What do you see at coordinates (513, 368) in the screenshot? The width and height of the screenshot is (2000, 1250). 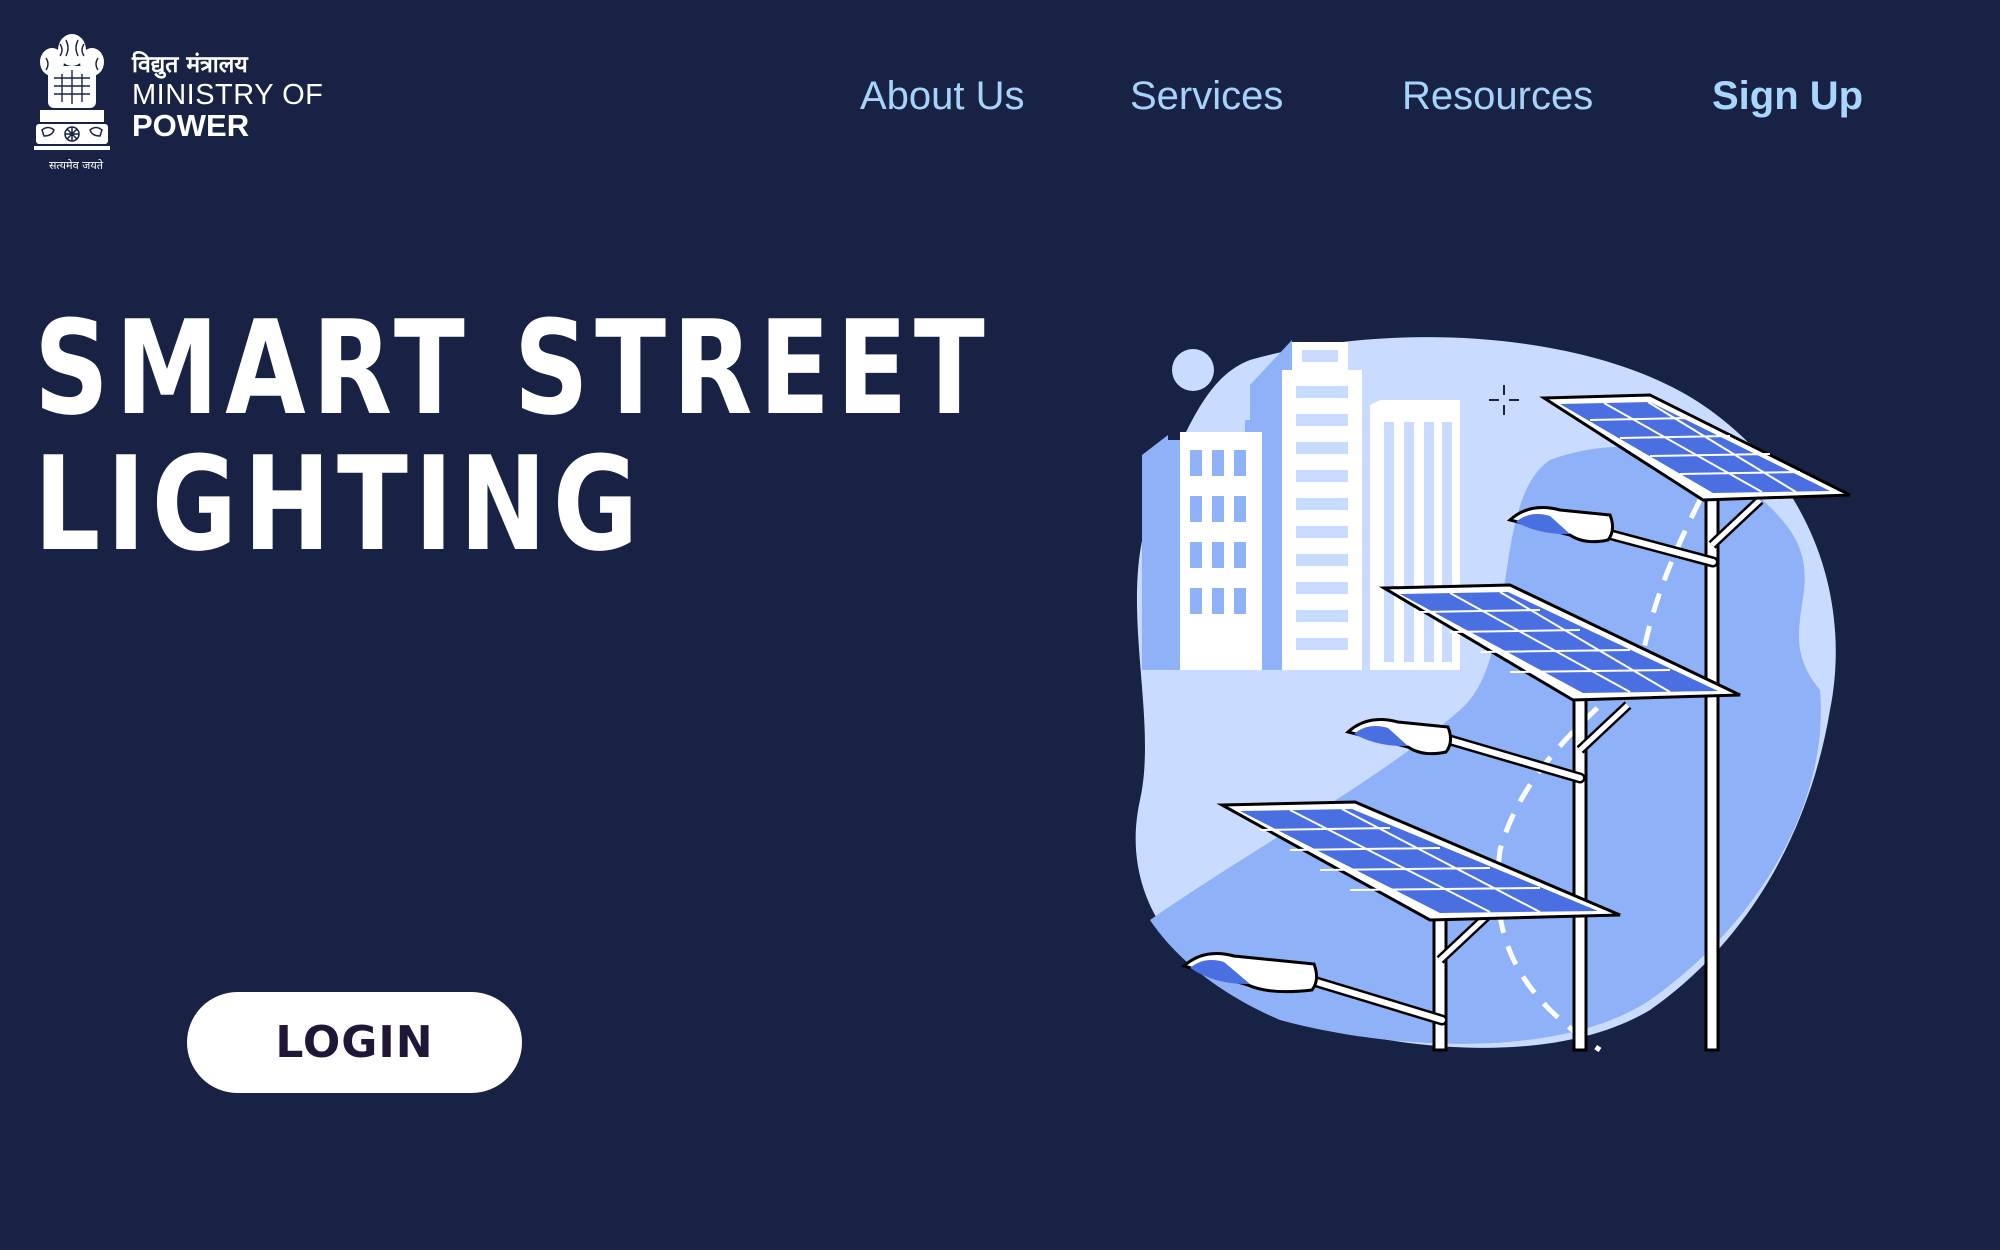 I see `hero-title-line1: SMART STREET` at bounding box center [513, 368].